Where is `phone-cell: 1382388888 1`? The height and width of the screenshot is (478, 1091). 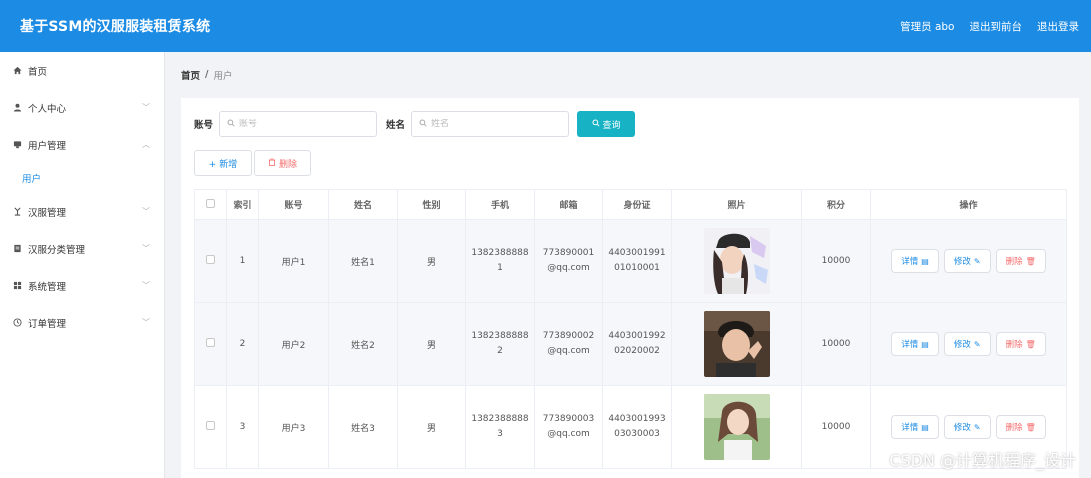 phone-cell: 1382388888 1 is located at coordinates (500, 261).